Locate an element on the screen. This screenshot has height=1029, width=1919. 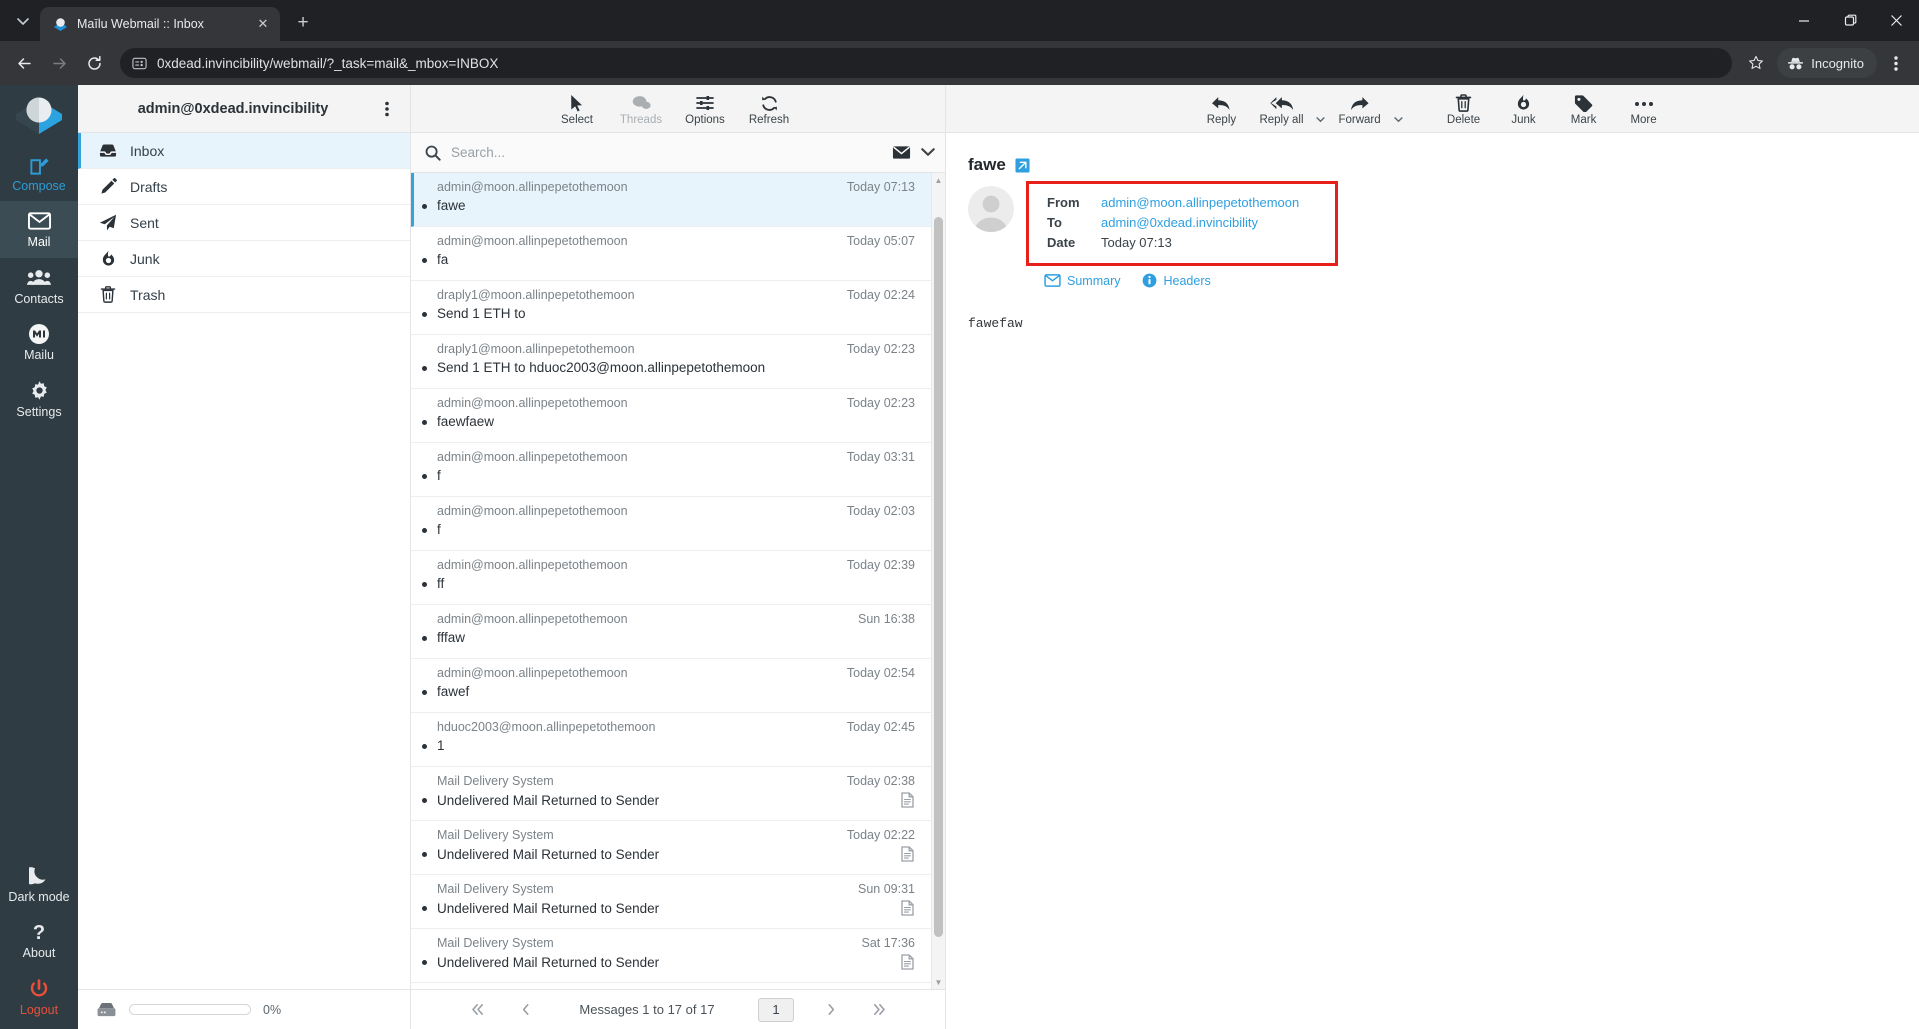
folder-item-drafts: Drafts is located at coordinates (244, 187).